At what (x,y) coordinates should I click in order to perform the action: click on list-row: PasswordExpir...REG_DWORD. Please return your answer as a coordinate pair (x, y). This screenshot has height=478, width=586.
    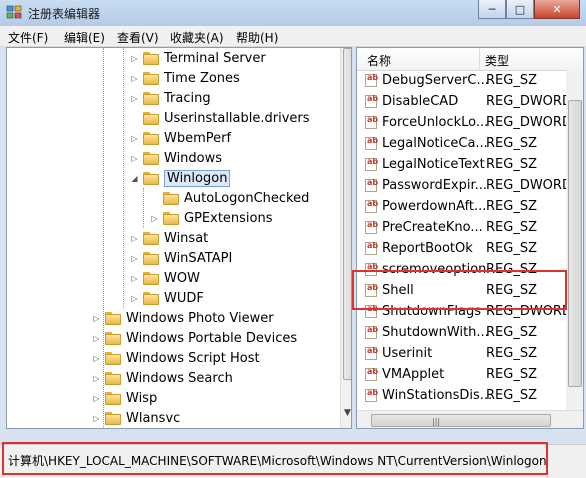
    Looking at the image, I should click on (464, 185).